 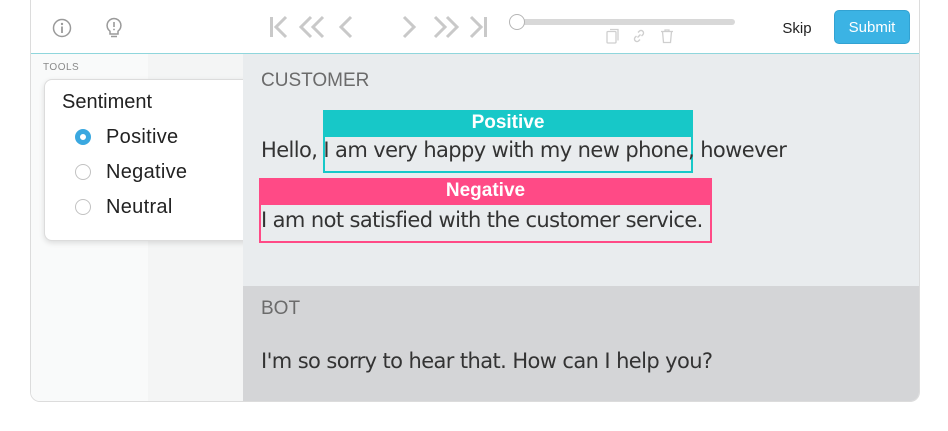 I want to click on next-icon, so click(x=410, y=27).